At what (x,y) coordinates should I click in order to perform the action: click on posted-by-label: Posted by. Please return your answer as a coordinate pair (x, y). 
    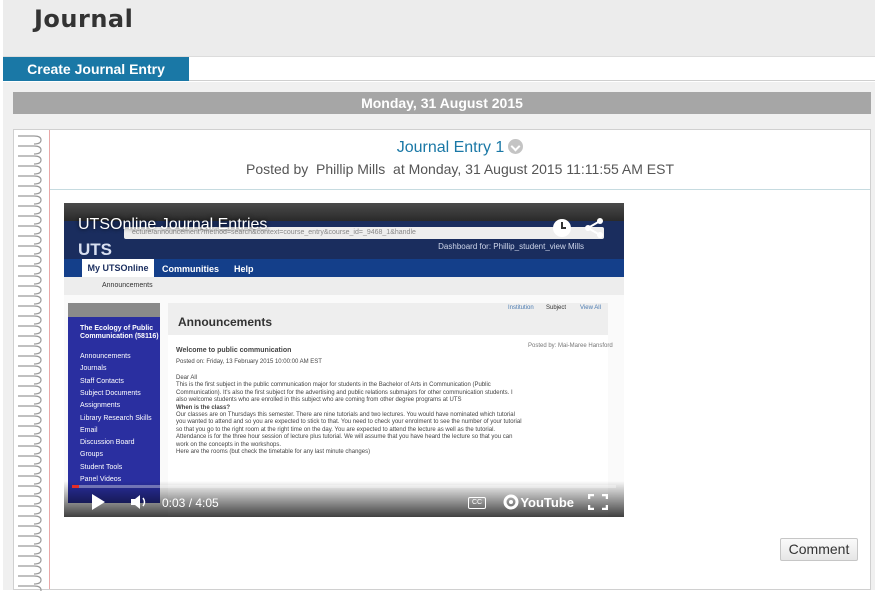
    Looking at the image, I should click on (277, 169).